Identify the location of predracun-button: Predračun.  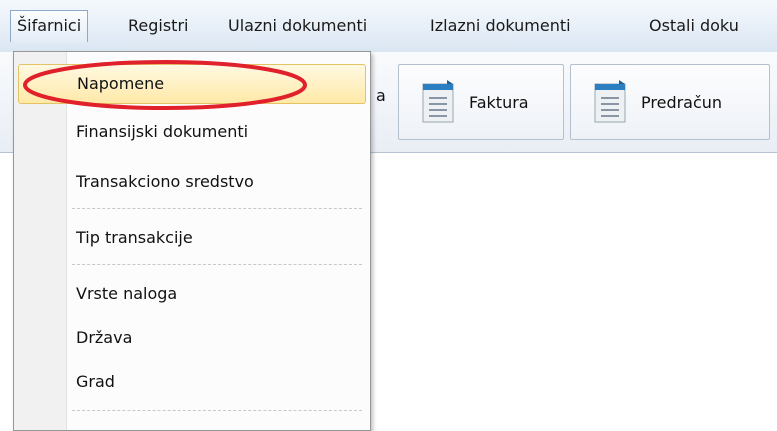
(670, 102).